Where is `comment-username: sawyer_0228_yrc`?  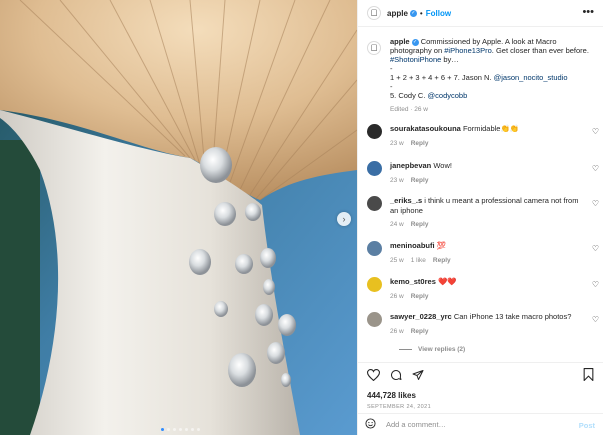
comment-username: sawyer_0228_yrc is located at coordinates (421, 316).